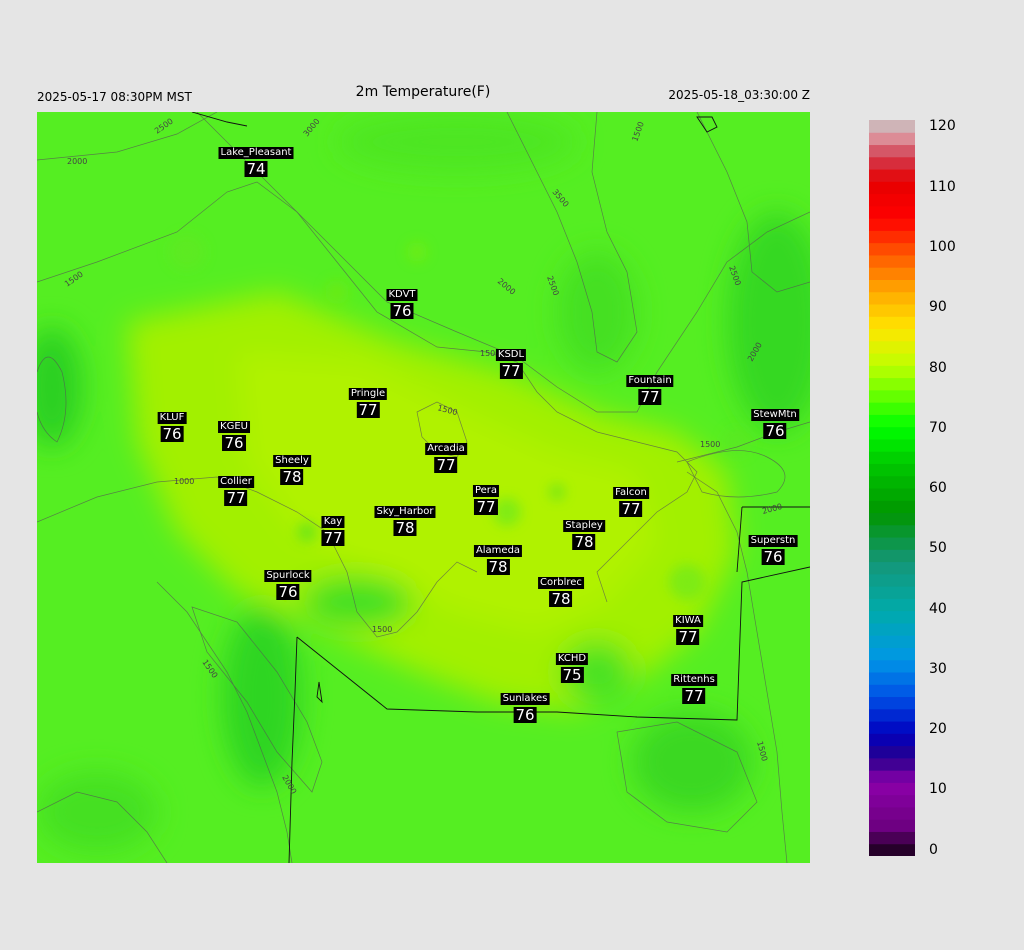 This screenshot has height=950, width=1024. Describe the element at coordinates (694, 685) in the screenshot. I see `station-marker: Rittenhs 77` at that location.